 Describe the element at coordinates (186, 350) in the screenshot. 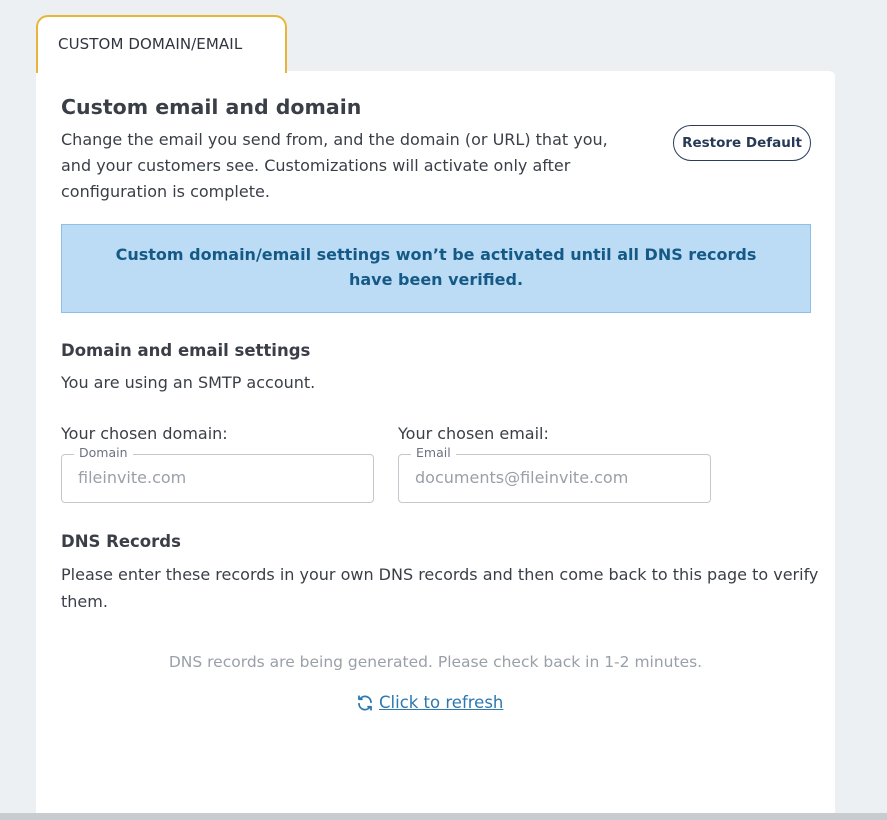

I see `domain-email-settings-heading: Domain and email settings` at that location.